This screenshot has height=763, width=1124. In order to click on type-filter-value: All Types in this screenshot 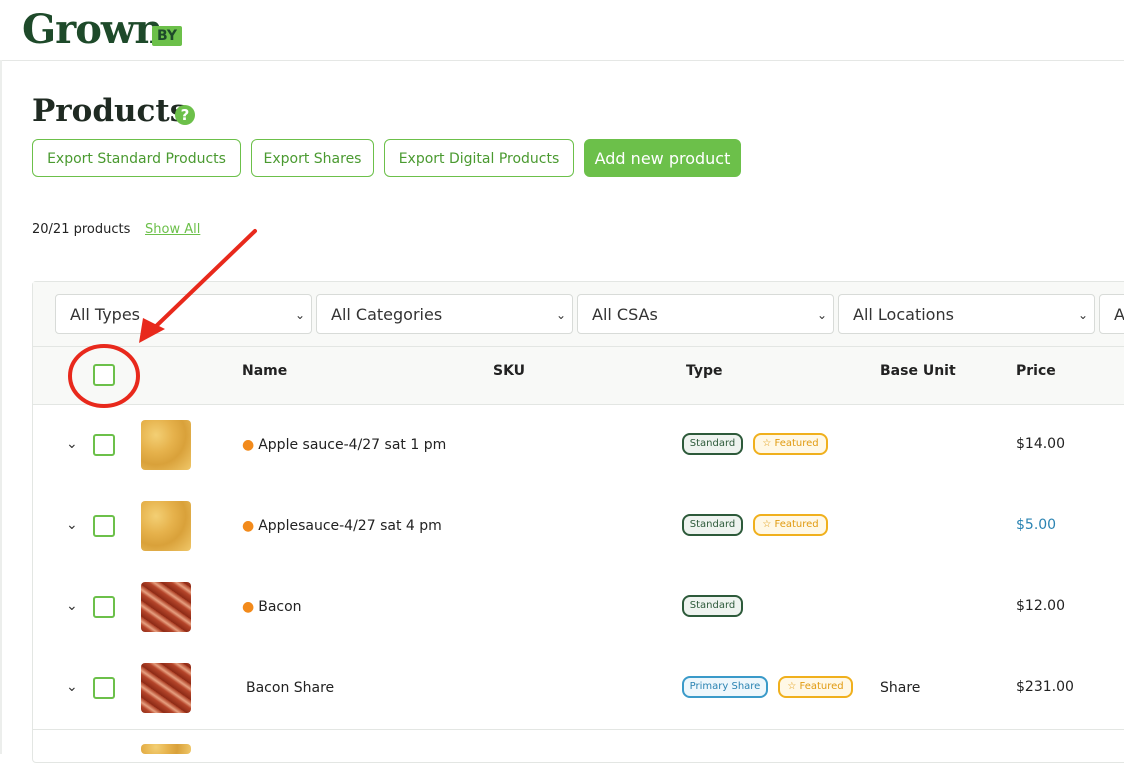, I will do `click(105, 314)`.